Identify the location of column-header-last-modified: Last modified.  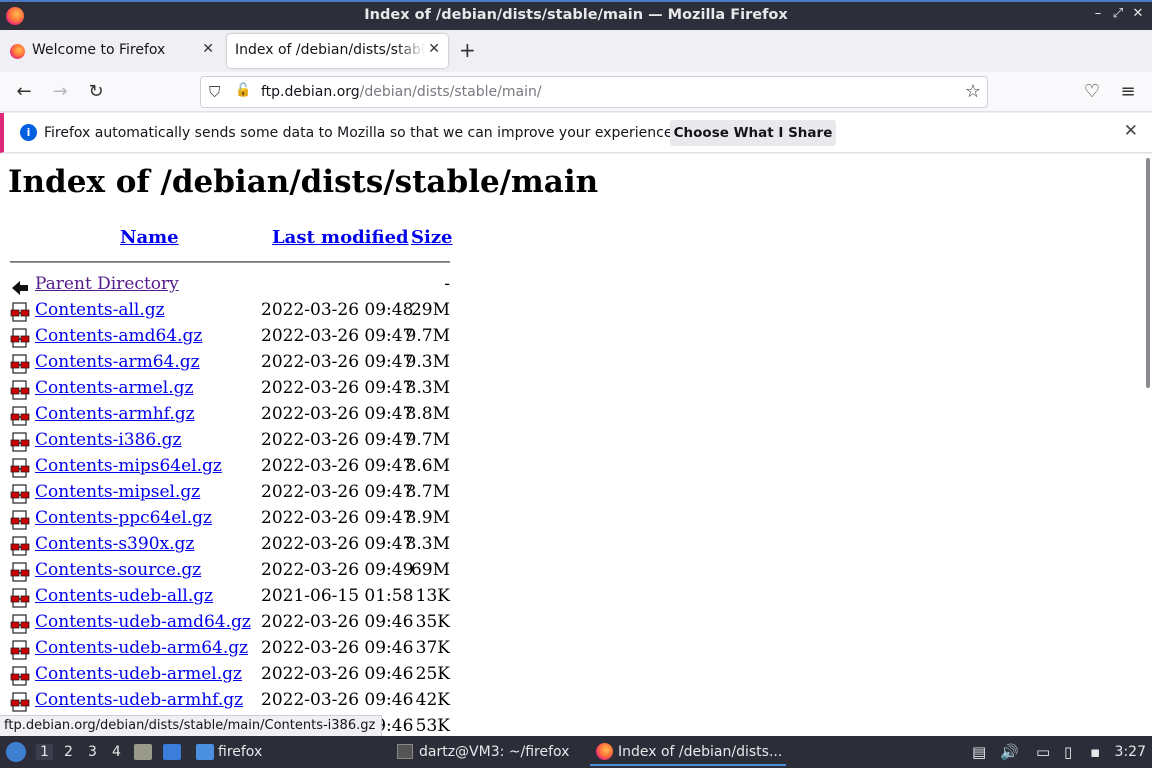
(340, 237).